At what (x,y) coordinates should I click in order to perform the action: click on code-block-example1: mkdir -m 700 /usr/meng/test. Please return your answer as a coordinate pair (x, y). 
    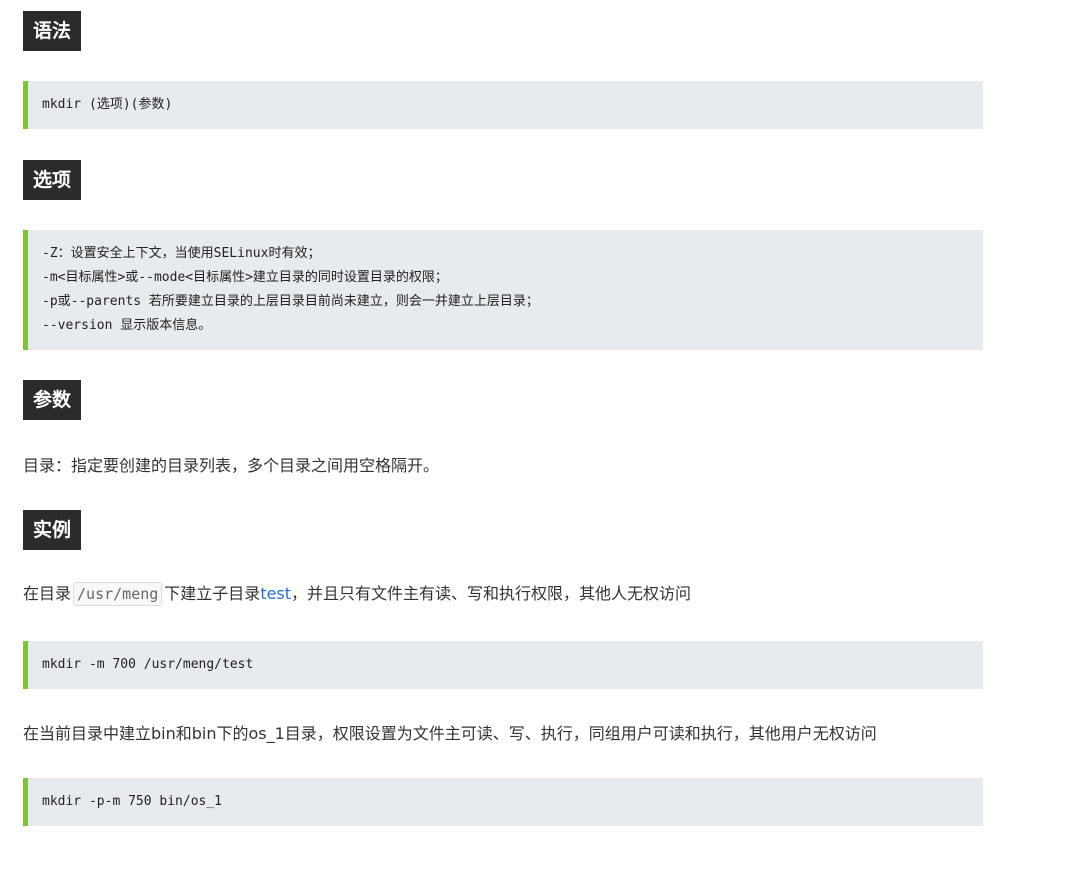
    Looking at the image, I should click on (503, 665).